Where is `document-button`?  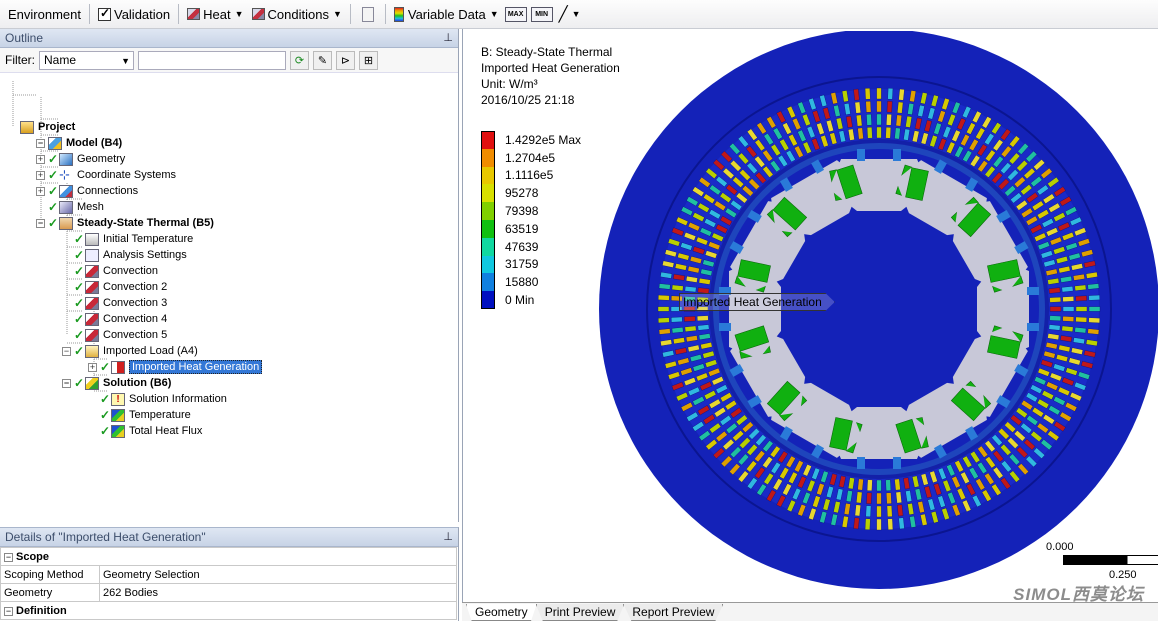
document-button is located at coordinates (368, 14).